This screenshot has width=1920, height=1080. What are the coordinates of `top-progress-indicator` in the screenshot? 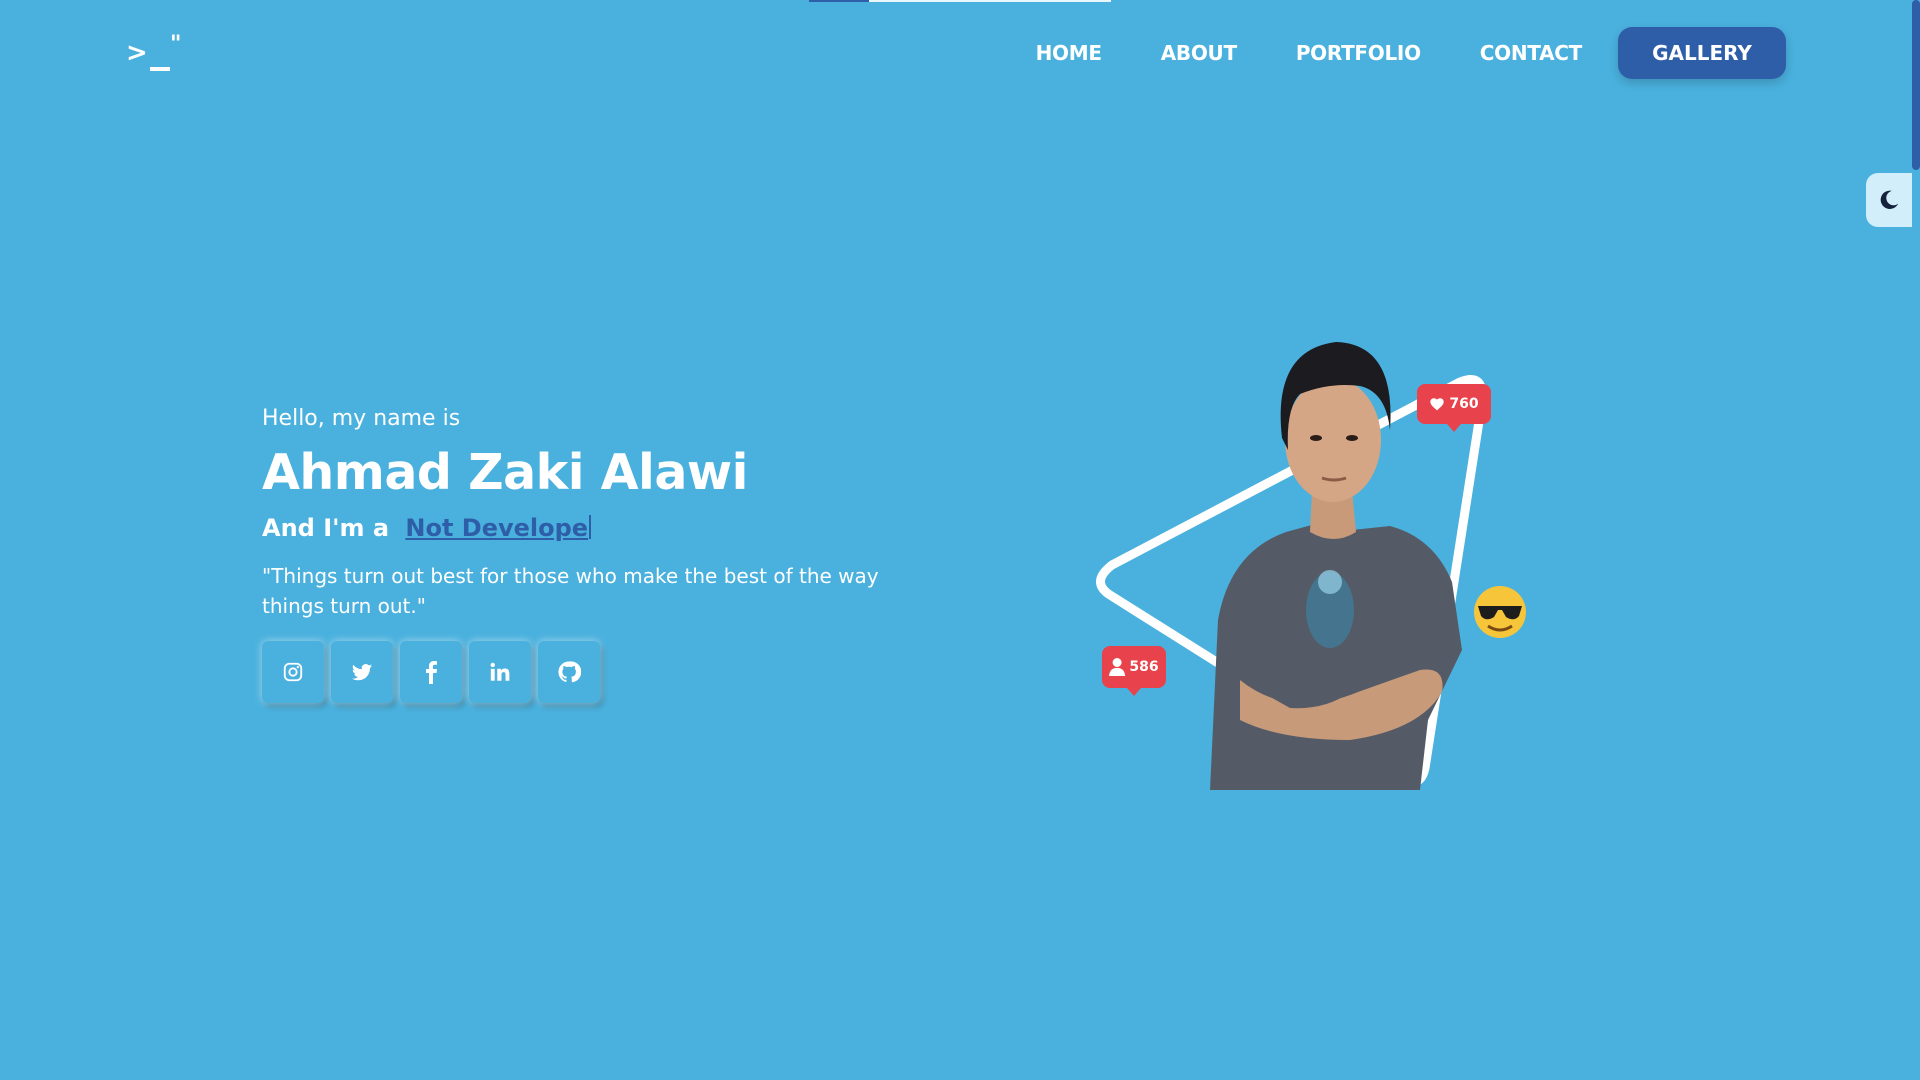 It's located at (960, 1).